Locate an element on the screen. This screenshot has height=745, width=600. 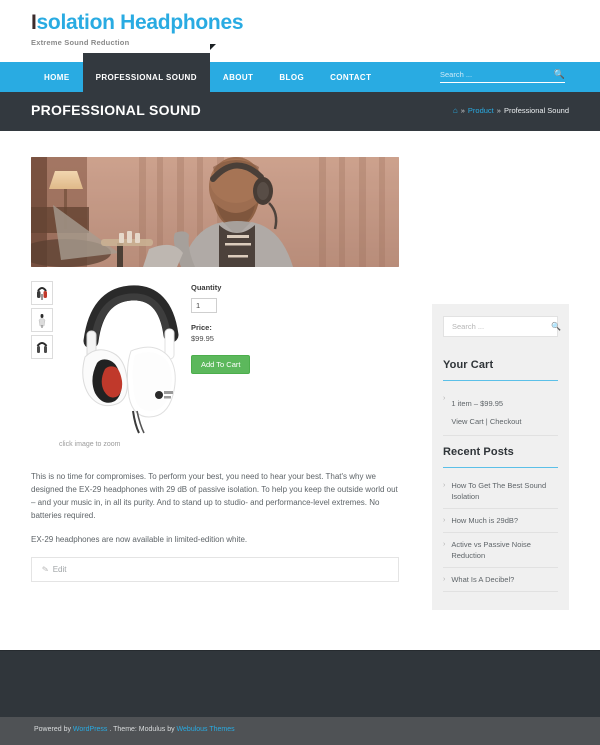
nav-item-blog: BLOG is located at coordinates (291, 77).